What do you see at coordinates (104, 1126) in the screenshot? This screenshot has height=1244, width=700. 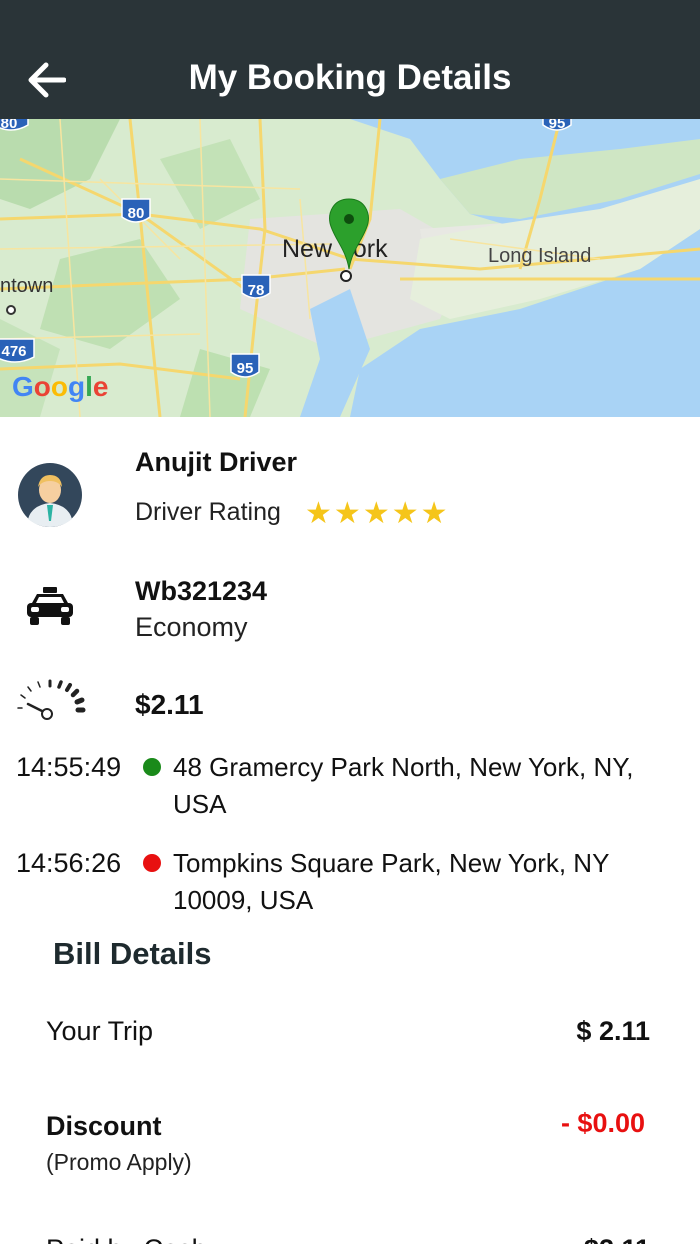 I see `discount-label: Discount` at bounding box center [104, 1126].